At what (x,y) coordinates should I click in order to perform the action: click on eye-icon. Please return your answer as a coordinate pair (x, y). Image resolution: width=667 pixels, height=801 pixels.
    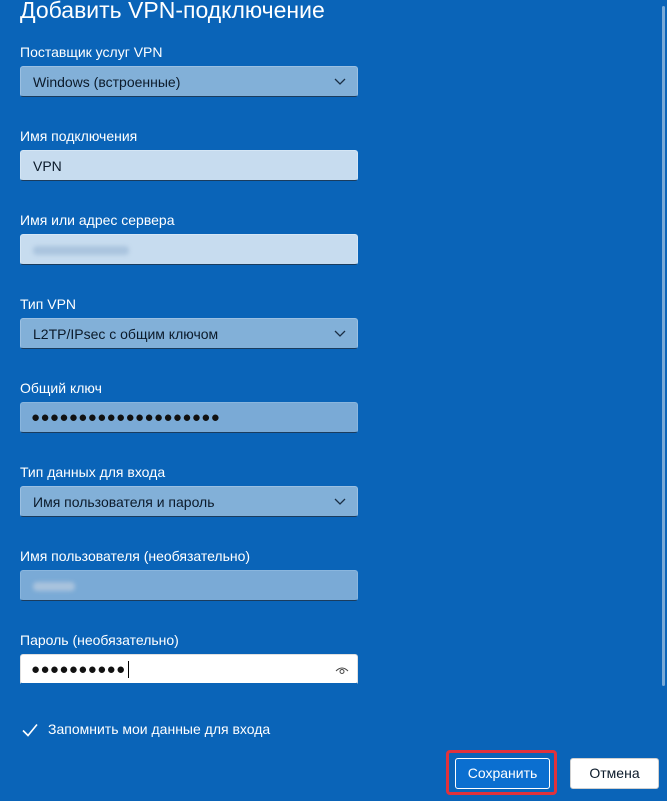
    Looking at the image, I should click on (342, 670).